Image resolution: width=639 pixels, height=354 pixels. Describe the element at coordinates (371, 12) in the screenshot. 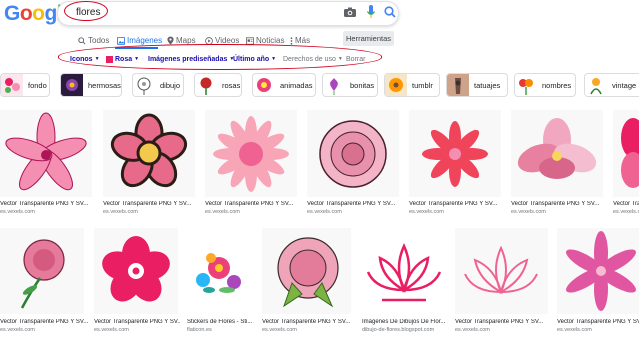

I see `microphone-icon` at that location.